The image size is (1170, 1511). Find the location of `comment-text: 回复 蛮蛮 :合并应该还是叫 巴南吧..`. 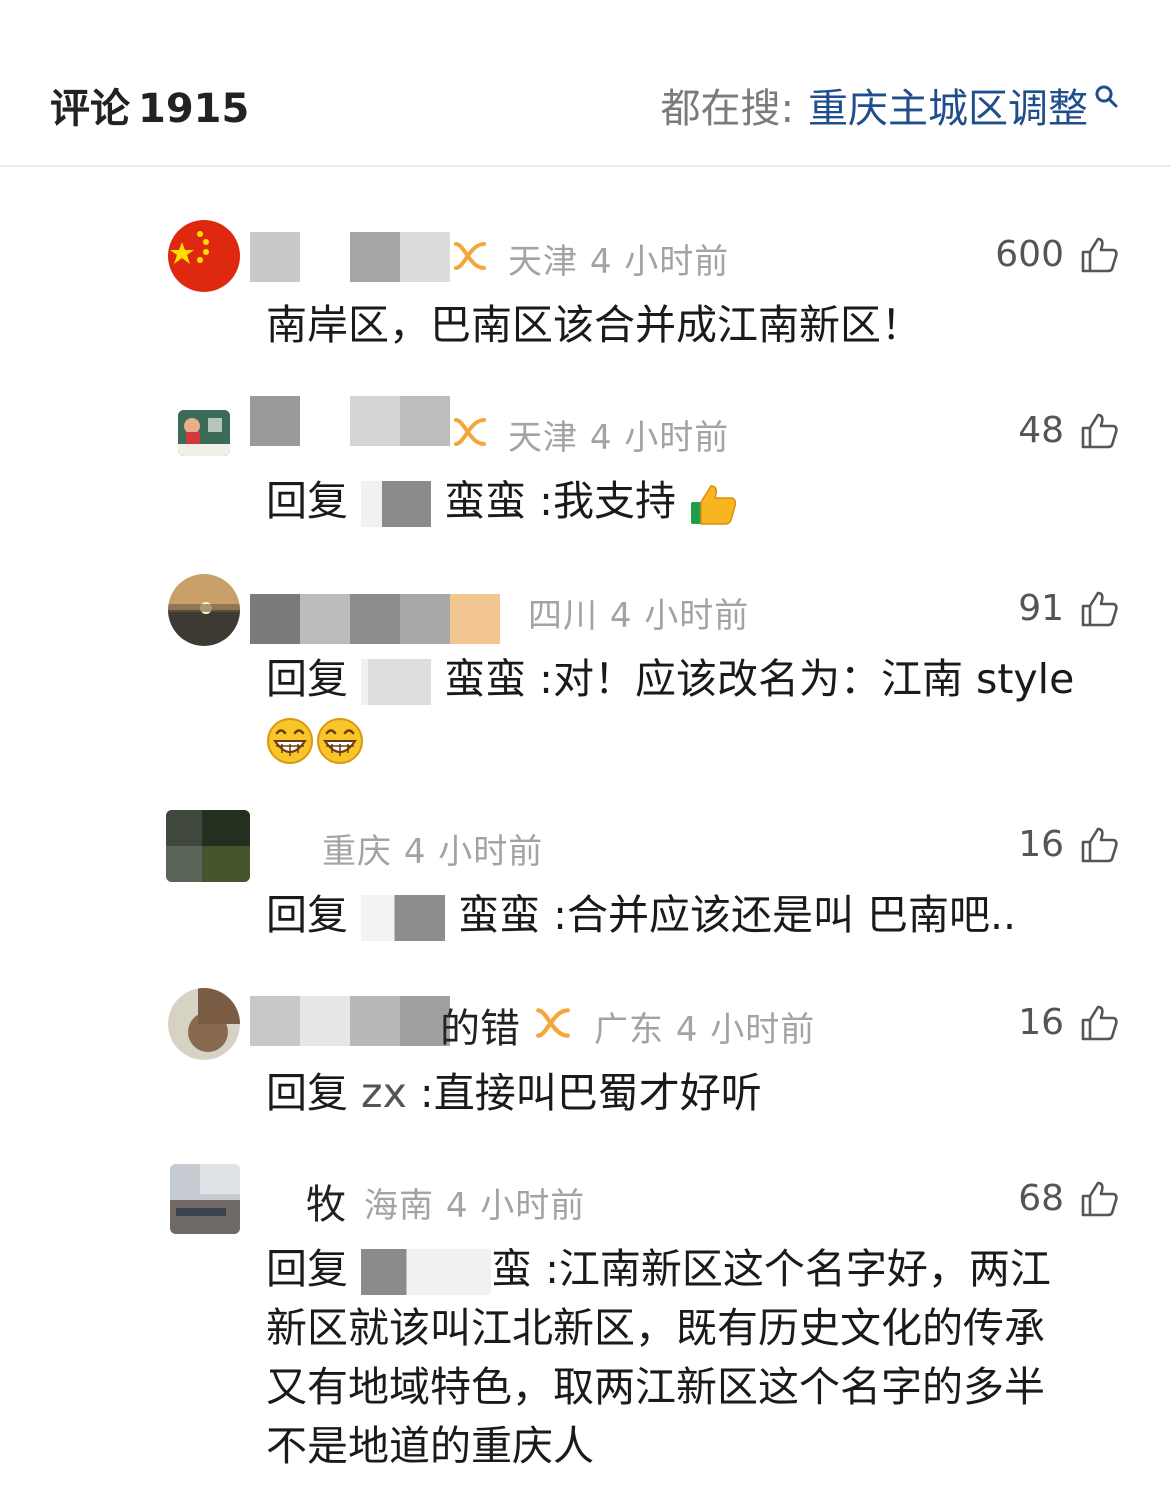

comment-text: 回复 蛮蛮 :合并应该还是叫 巴南吧.. is located at coordinates (683, 915).